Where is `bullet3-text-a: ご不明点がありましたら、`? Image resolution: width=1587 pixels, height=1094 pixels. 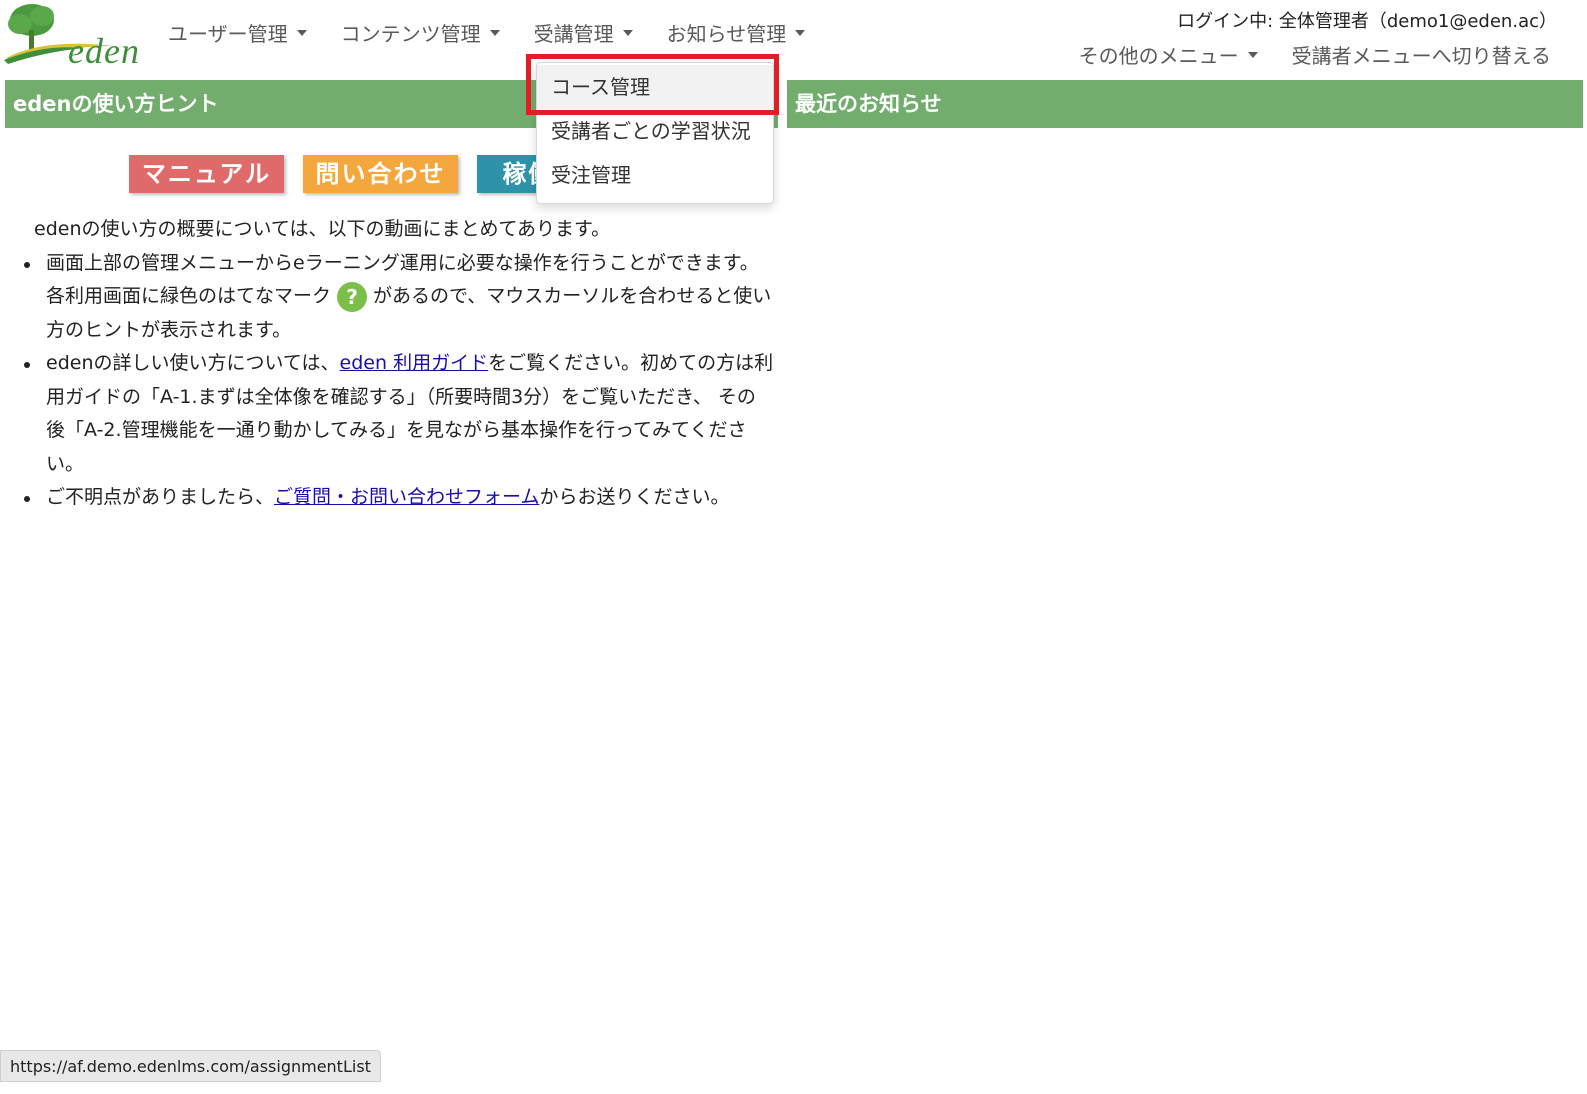
bullet3-text-a: ご不明点がありましたら、 is located at coordinates (160, 497).